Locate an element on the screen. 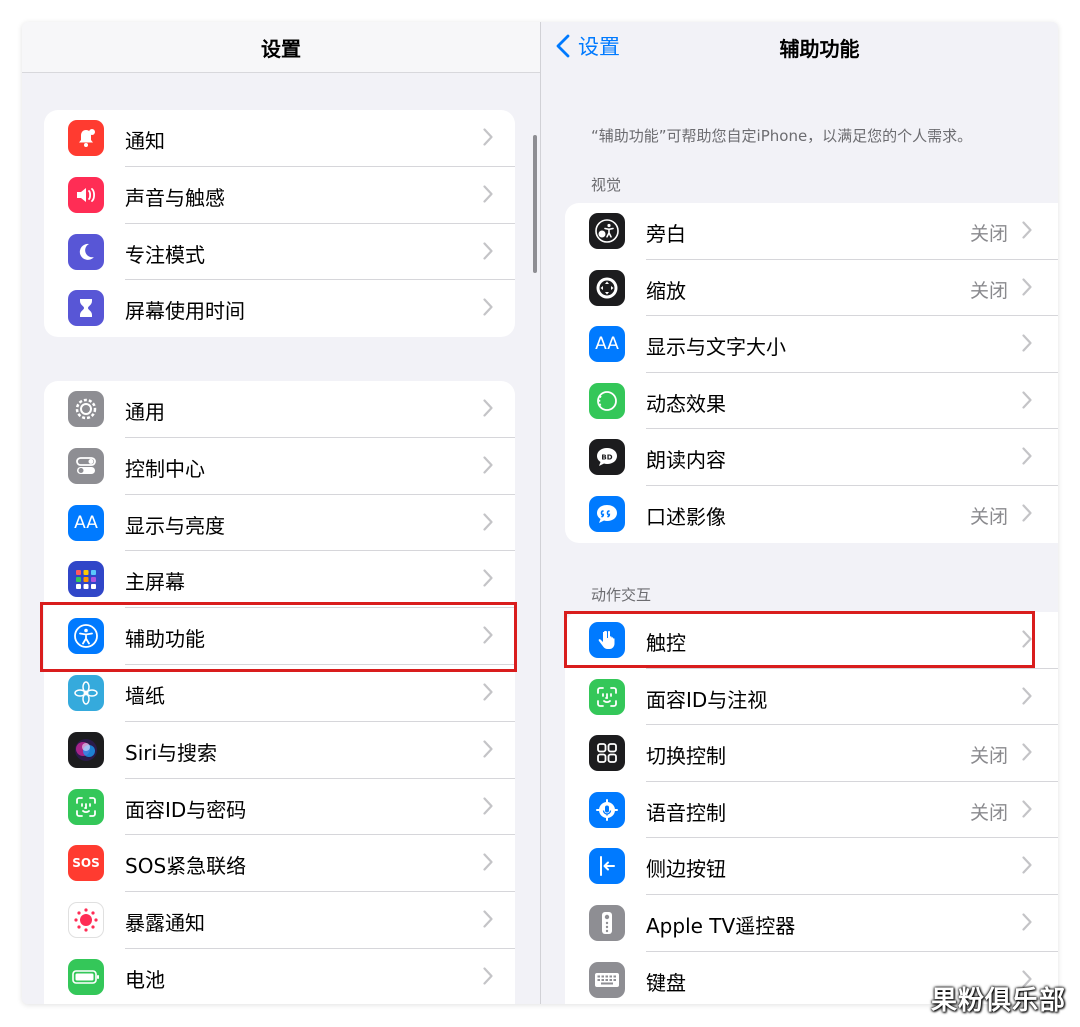 The width and height of the screenshot is (1080, 1027). settings-item-faceid: 面容ID与密码 is located at coordinates (279, 807).